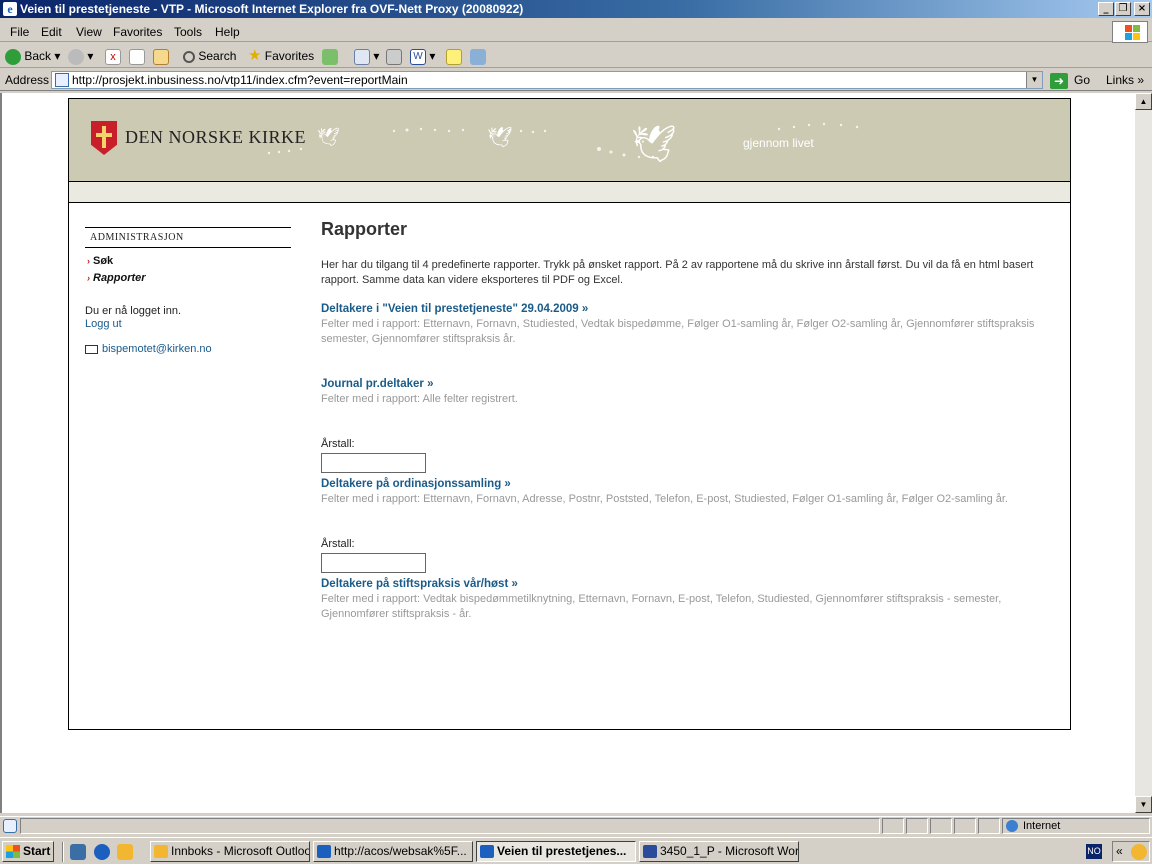 The height and width of the screenshot is (864, 1152). What do you see at coordinates (188, 237) in the screenshot?
I see `sidebar-heading: ADMINISTRASJON` at bounding box center [188, 237].